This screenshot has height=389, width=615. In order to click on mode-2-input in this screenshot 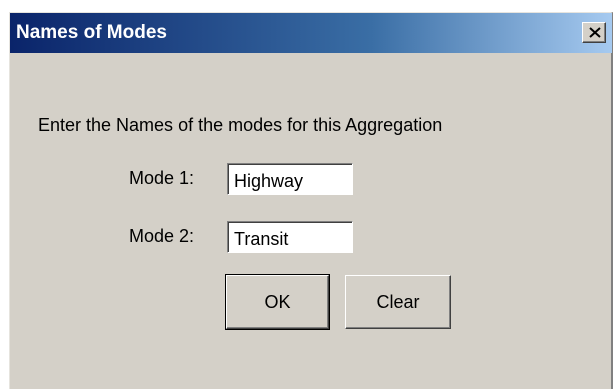, I will do `click(290, 237)`.